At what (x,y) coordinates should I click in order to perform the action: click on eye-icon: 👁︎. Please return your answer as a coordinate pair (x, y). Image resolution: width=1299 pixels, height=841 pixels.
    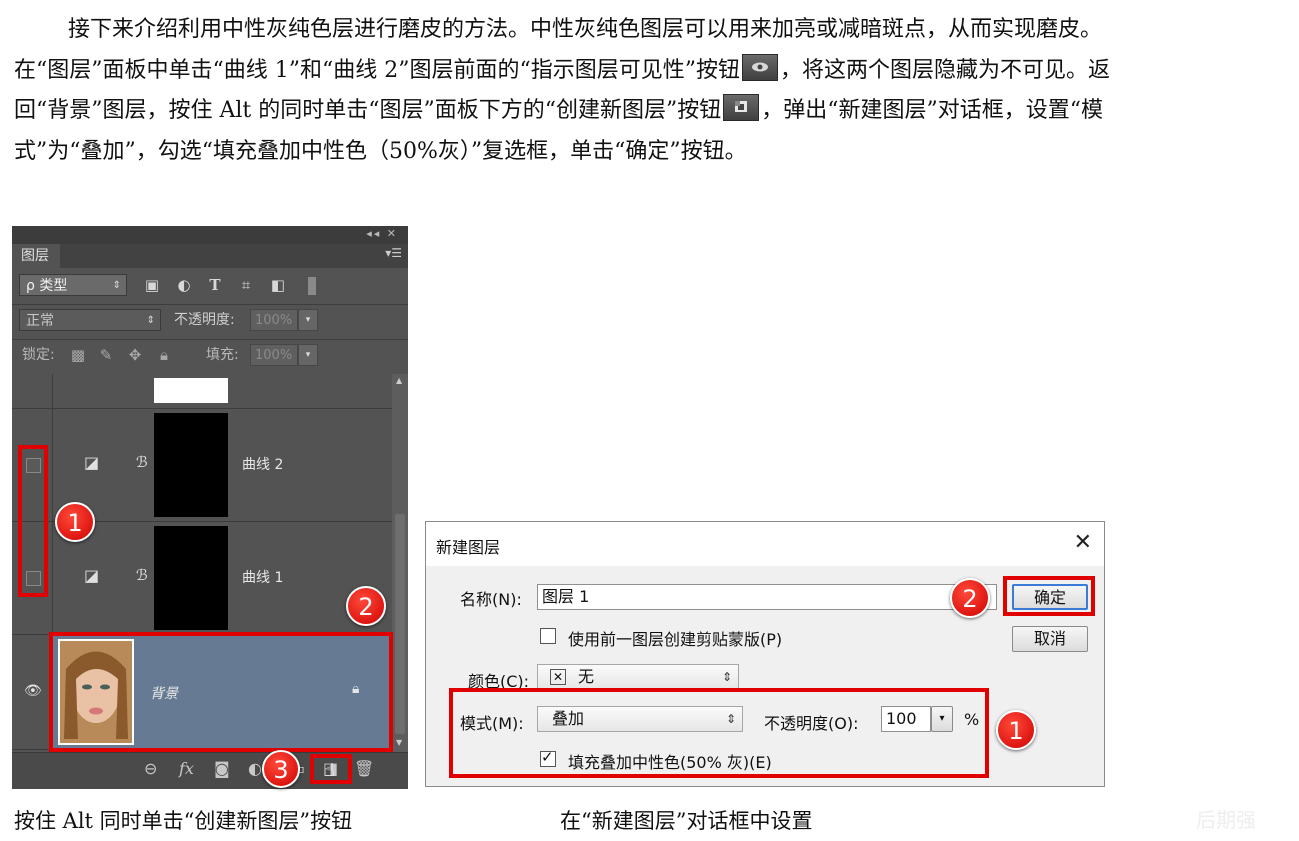
    Looking at the image, I should click on (33, 691).